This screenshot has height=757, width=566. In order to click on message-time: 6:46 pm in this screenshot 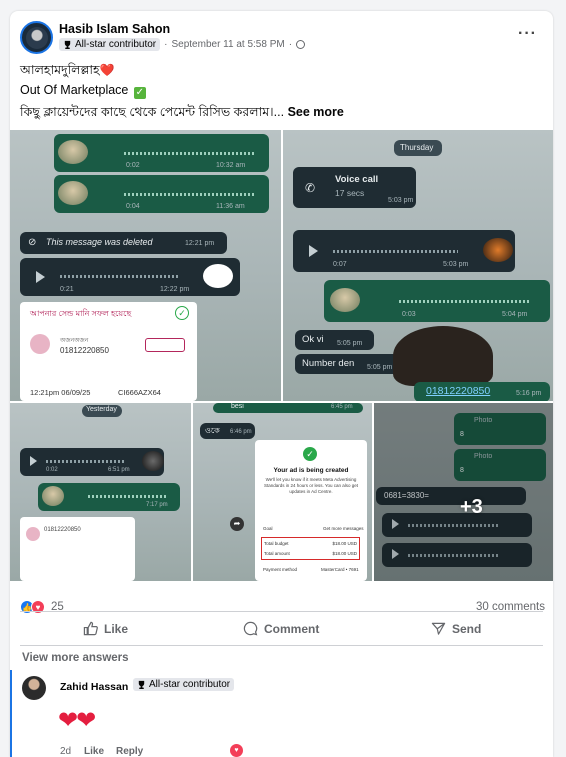, I will do `click(241, 432)`.